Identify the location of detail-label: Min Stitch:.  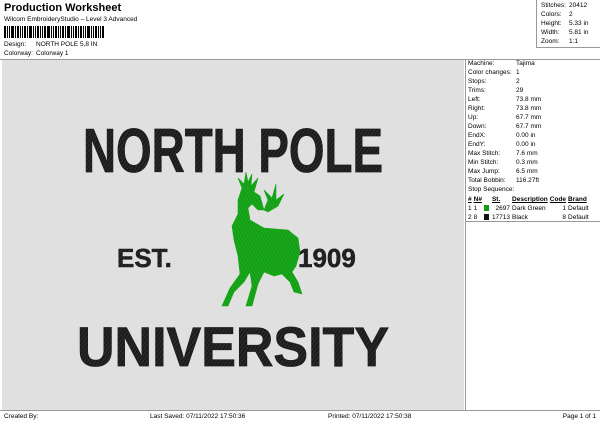
(483, 162).